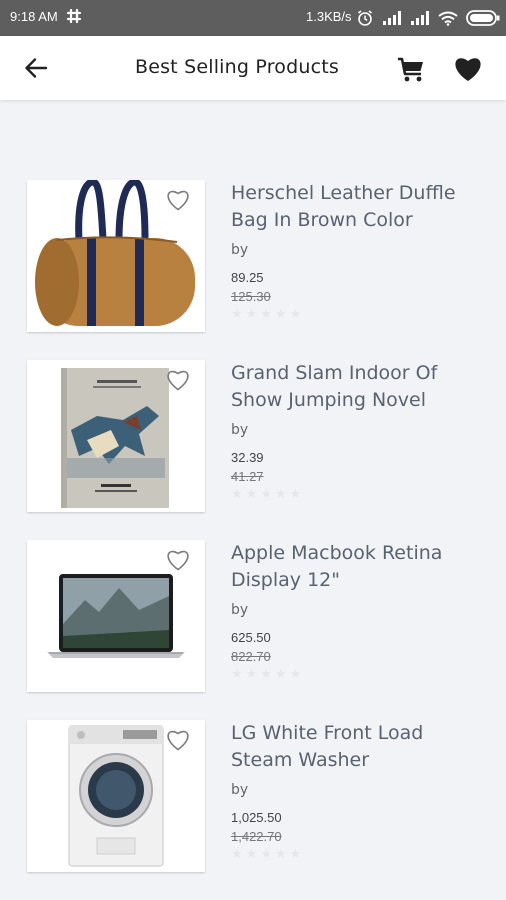 The image size is (506, 900). I want to click on alarm-icon, so click(365, 18).